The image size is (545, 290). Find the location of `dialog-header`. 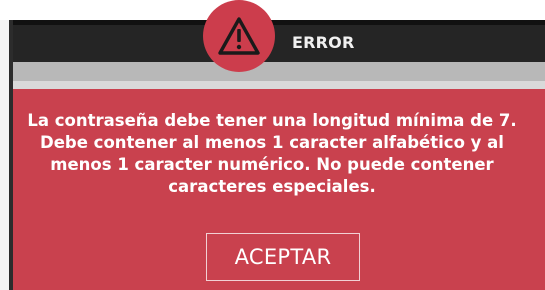

dialog-header is located at coordinates (279, 41).